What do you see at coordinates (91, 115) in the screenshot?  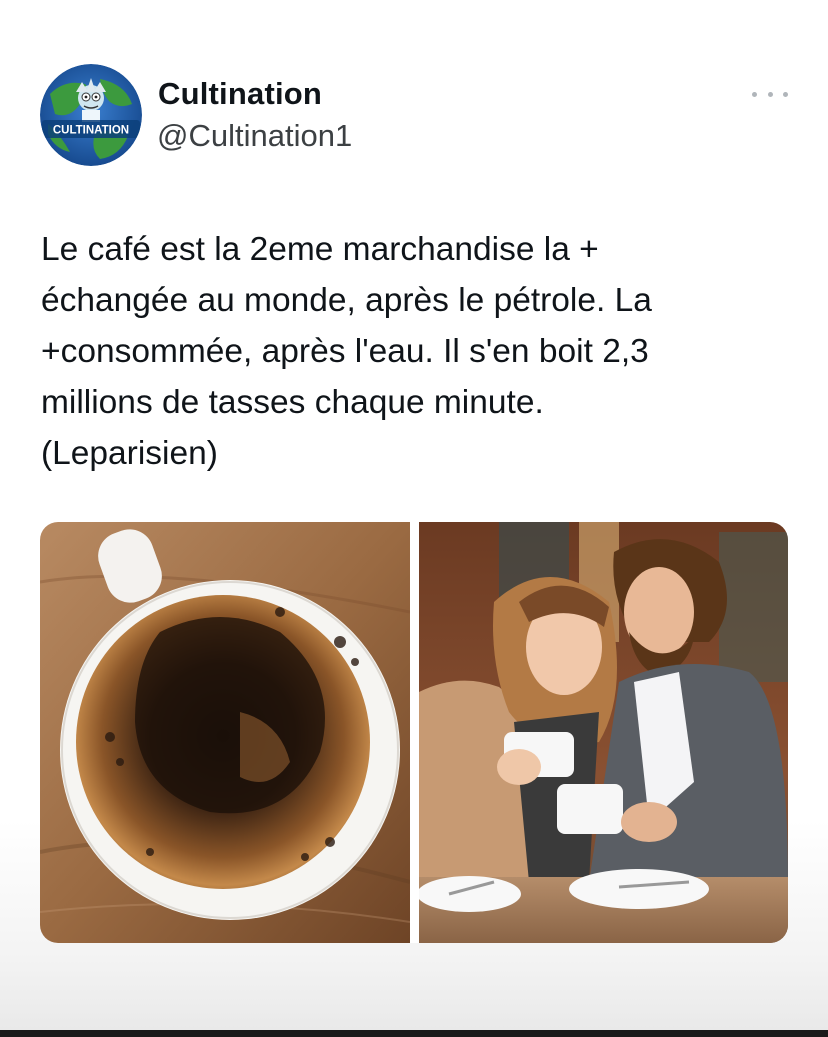 I see `avatar: CULTINATION` at bounding box center [91, 115].